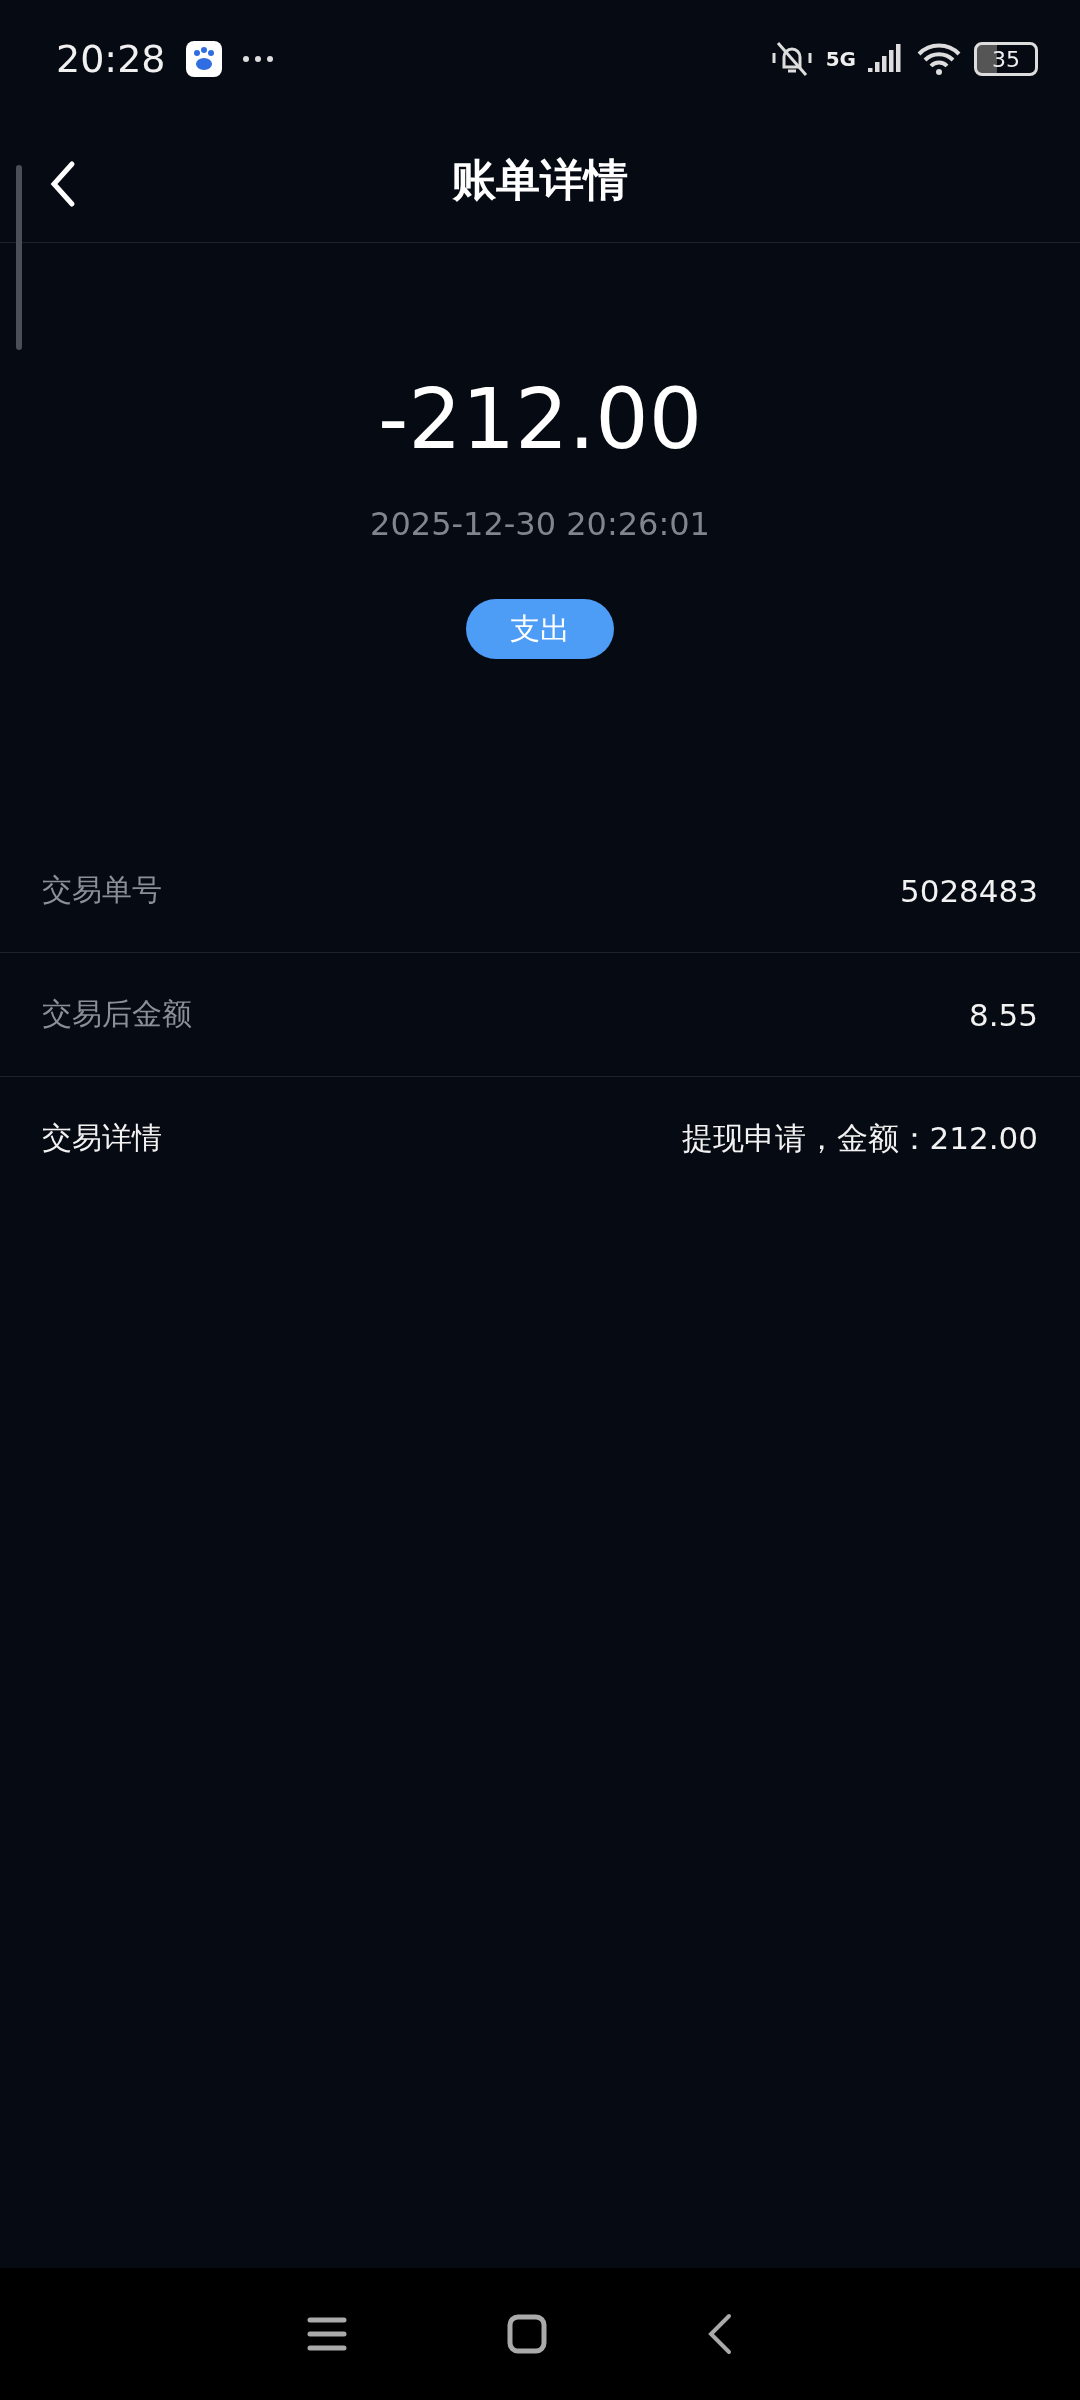  What do you see at coordinates (840, 59) in the screenshot?
I see `network-type: 5G` at bounding box center [840, 59].